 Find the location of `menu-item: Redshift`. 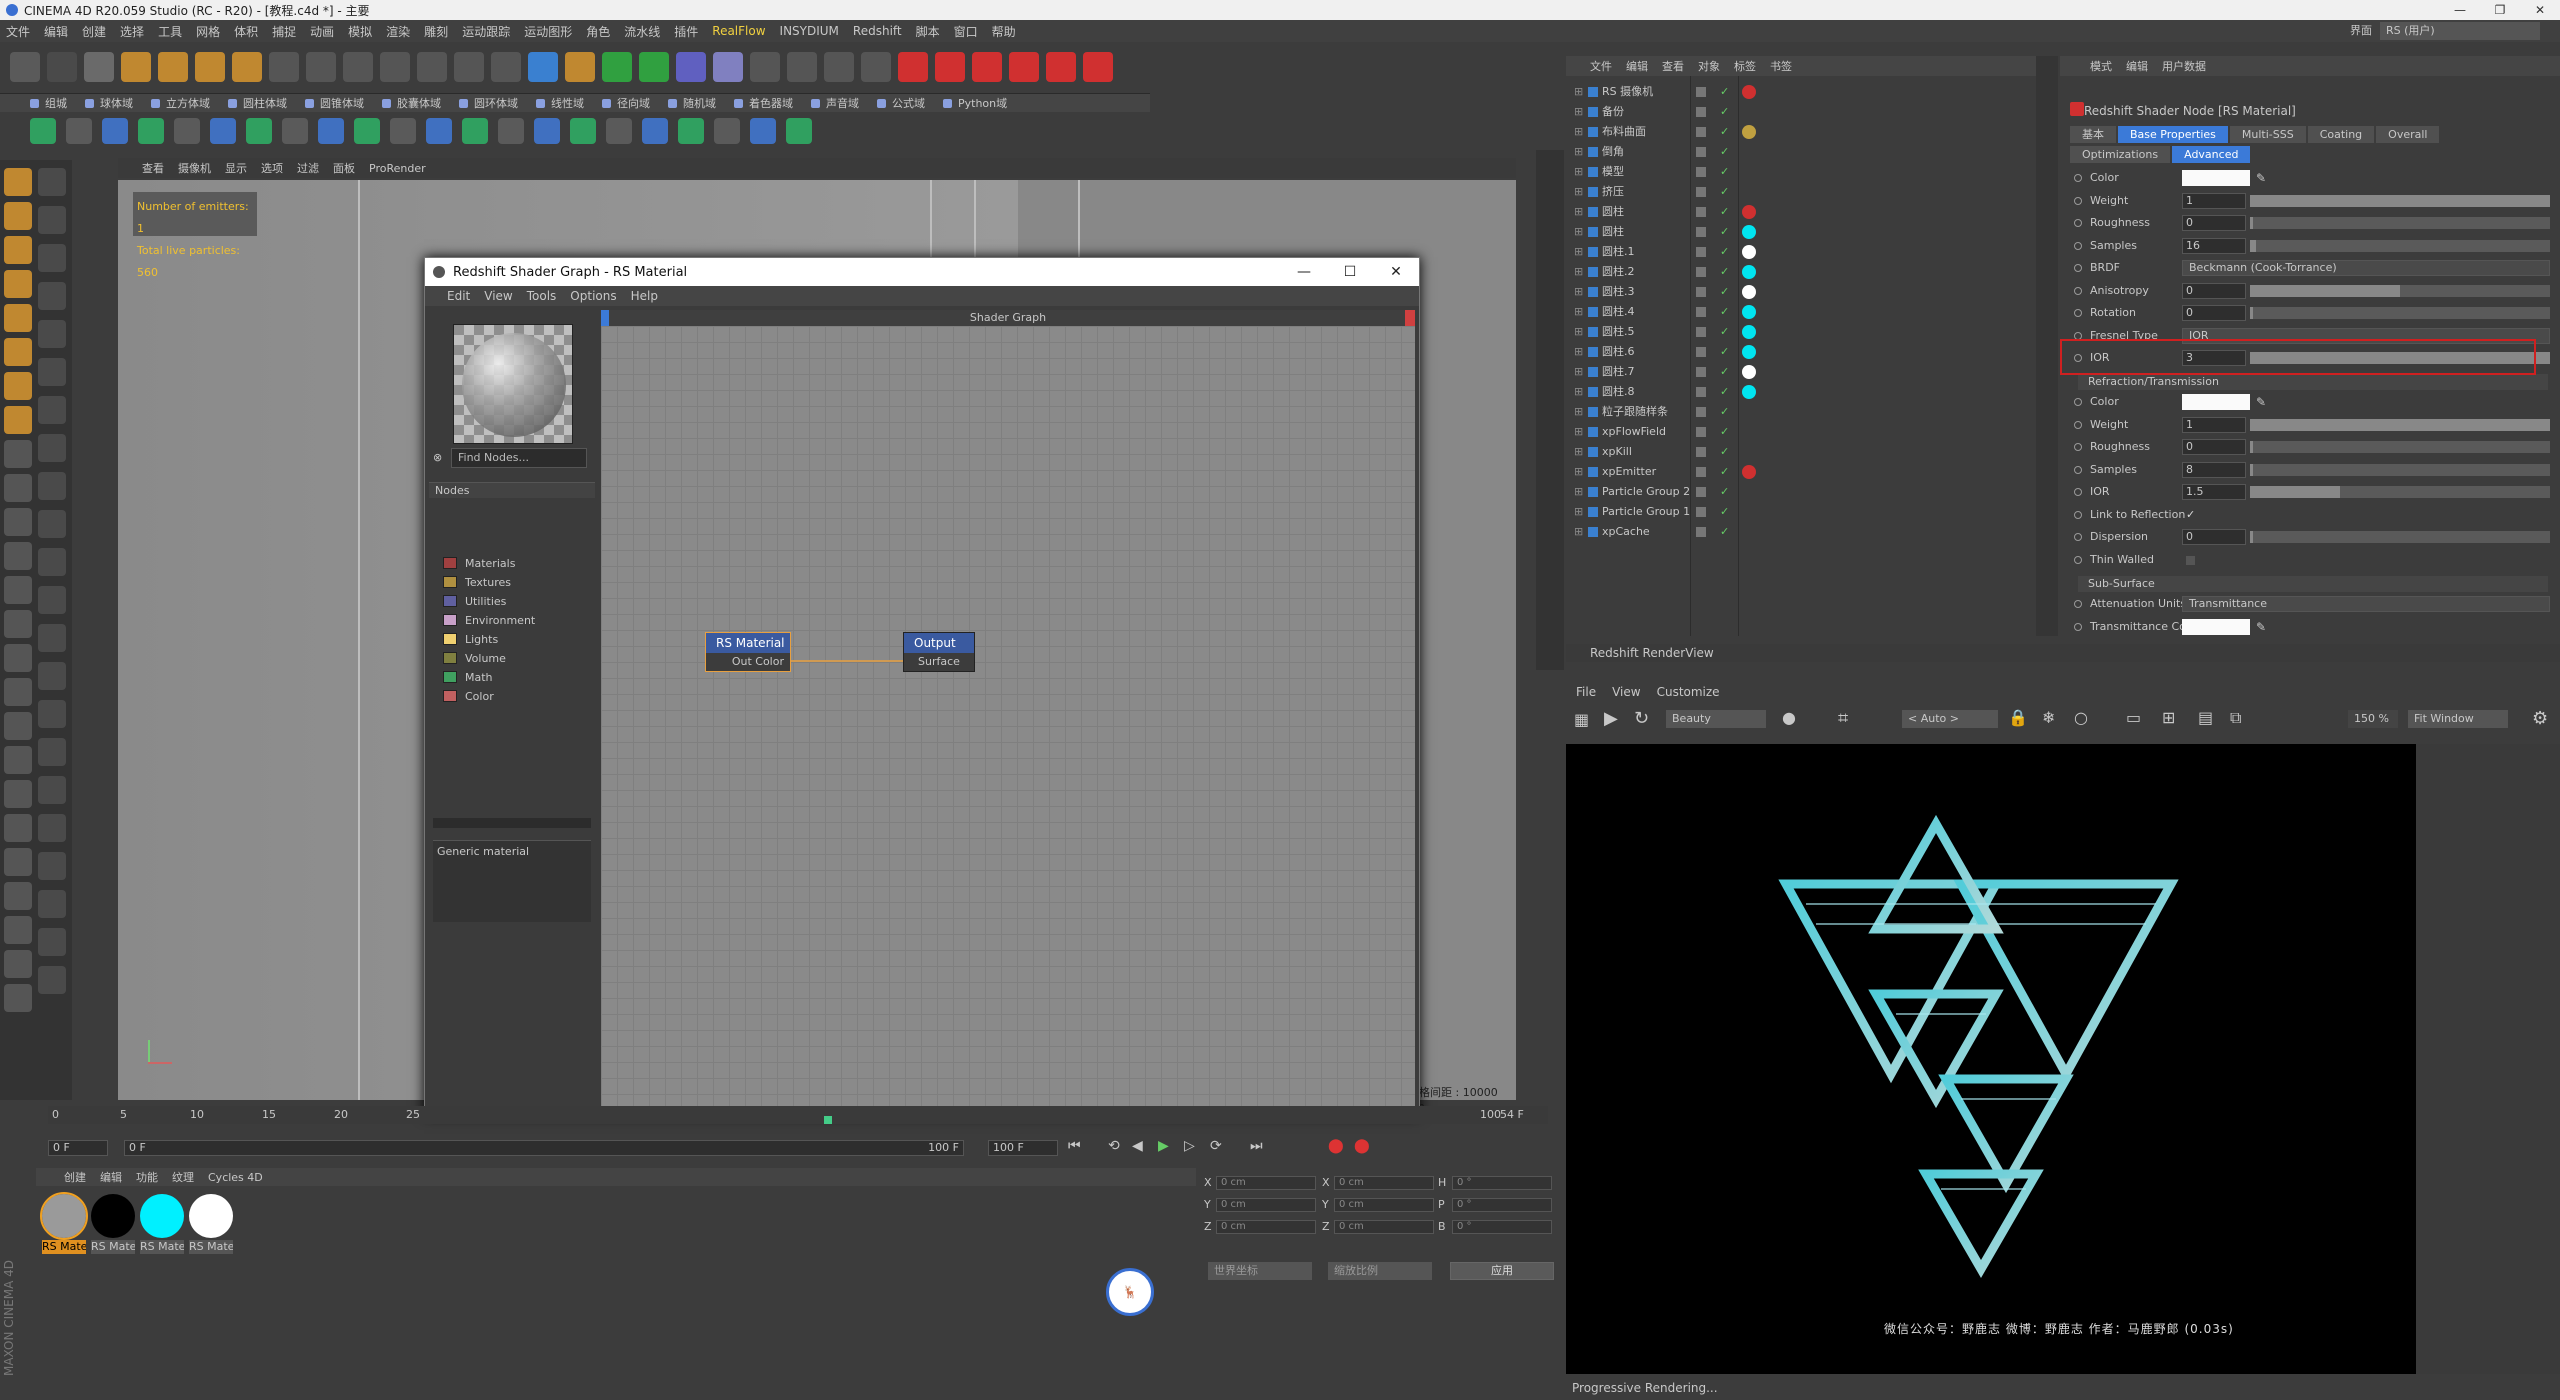

menu-item: Redshift is located at coordinates (877, 31).